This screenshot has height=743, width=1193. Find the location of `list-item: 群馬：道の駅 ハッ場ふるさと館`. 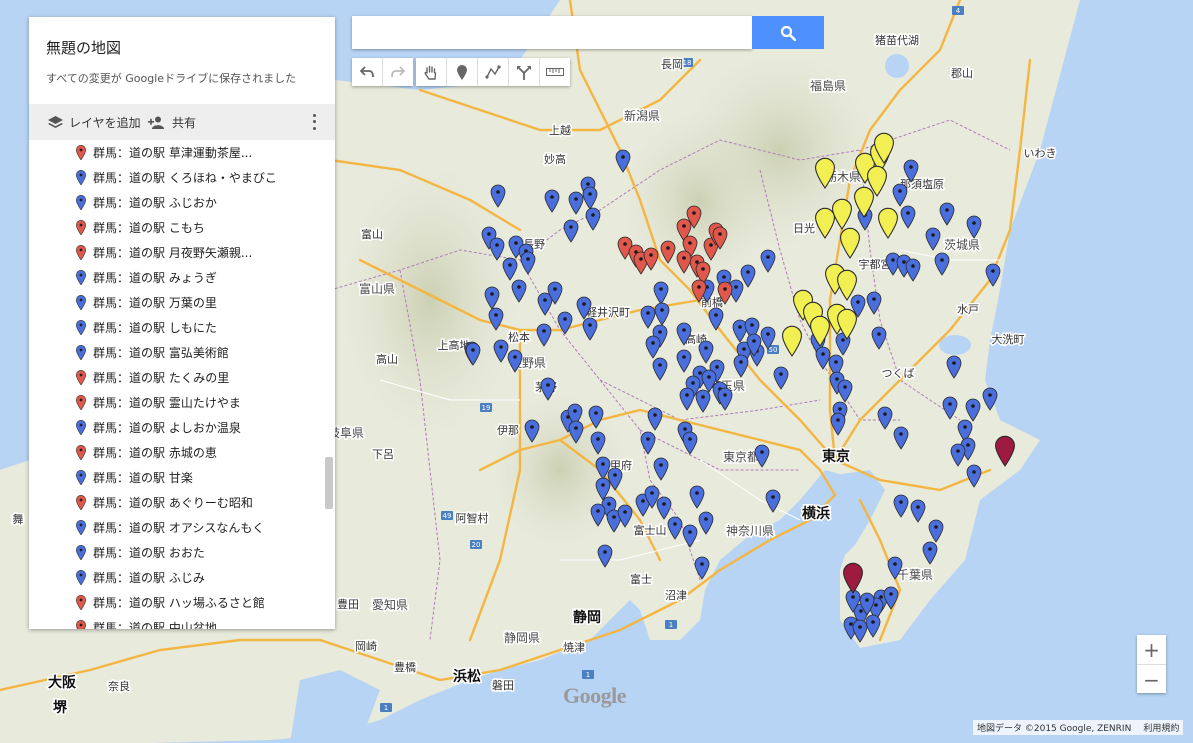

list-item: 群馬：道の駅 ハッ場ふるさと館 is located at coordinates (175, 602).